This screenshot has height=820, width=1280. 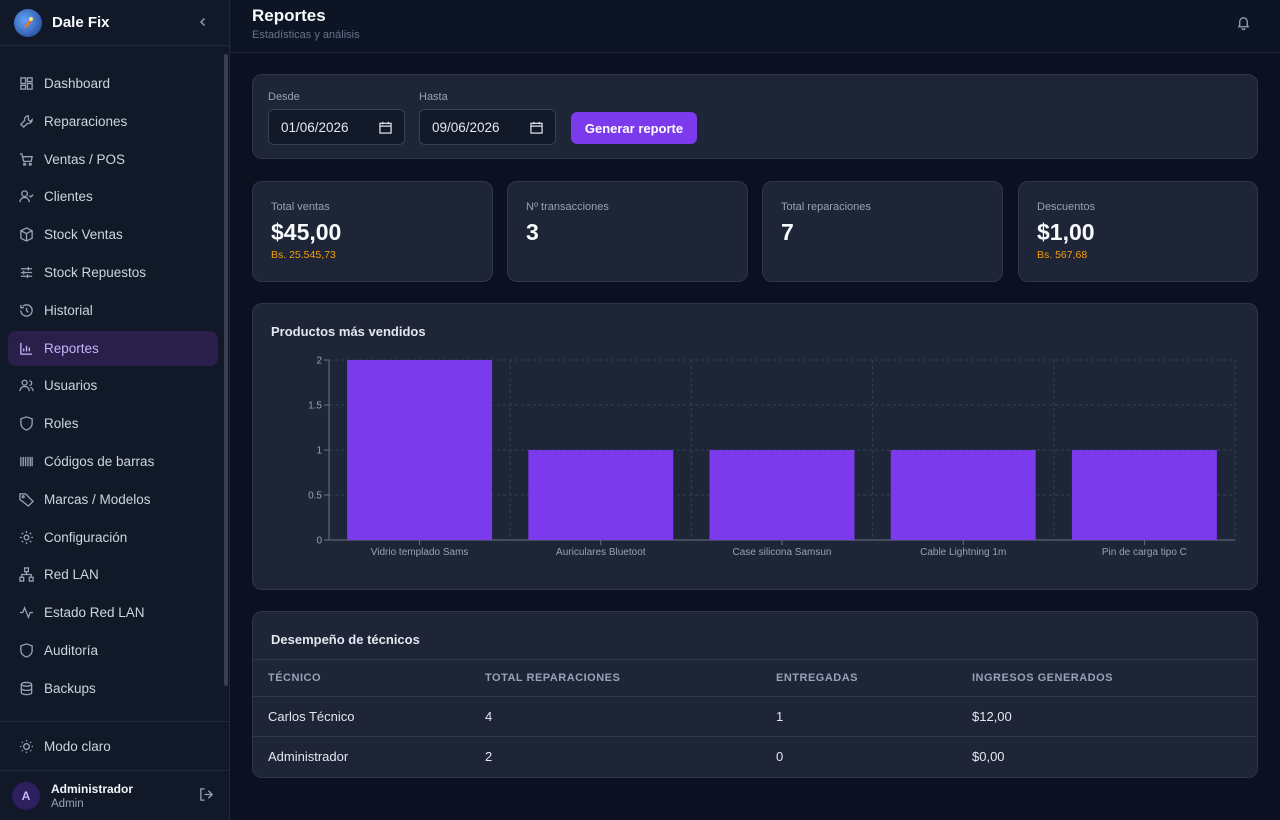 What do you see at coordinates (319, 361) in the screenshot?
I see `y-tick-label: 2` at bounding box center [319, 361].